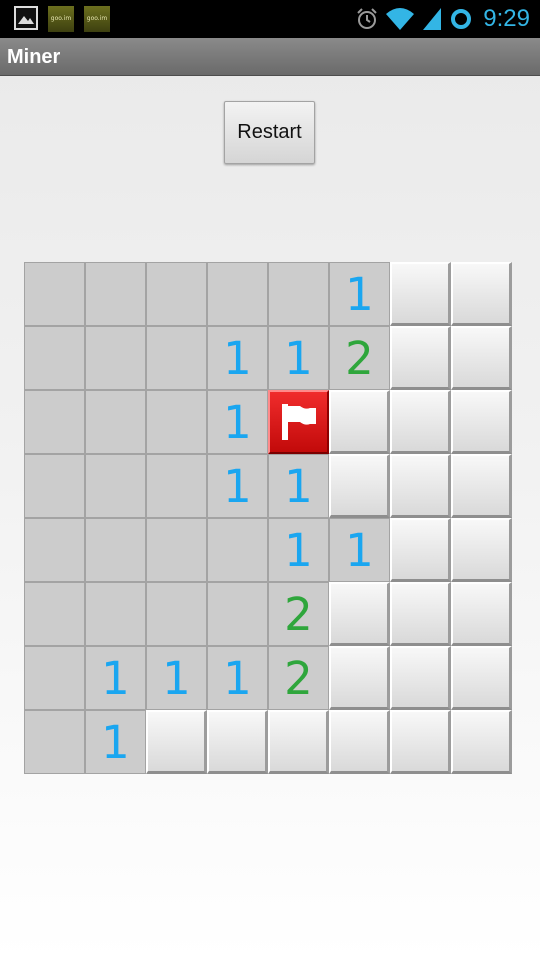  Describe the element at coordinates (269, 132) in the screenshot. I see `restart-button: Restart` at that location.